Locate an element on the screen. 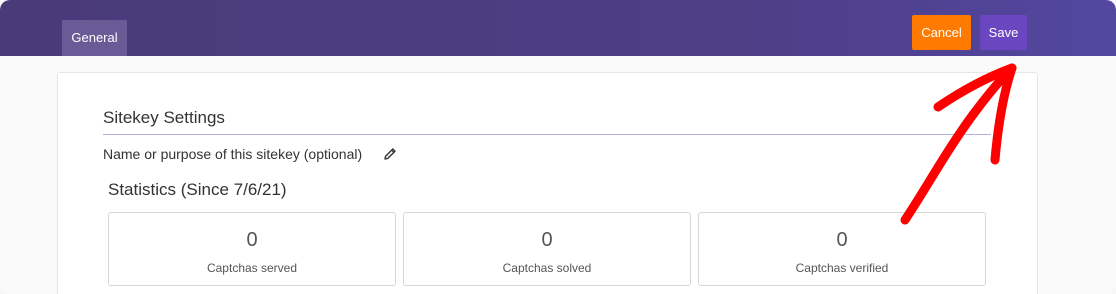 The width and height of the screenshot is (1116, 294). stat-card-captchas-solved: 0 Captchas solved is located at coordinates (547, 249).